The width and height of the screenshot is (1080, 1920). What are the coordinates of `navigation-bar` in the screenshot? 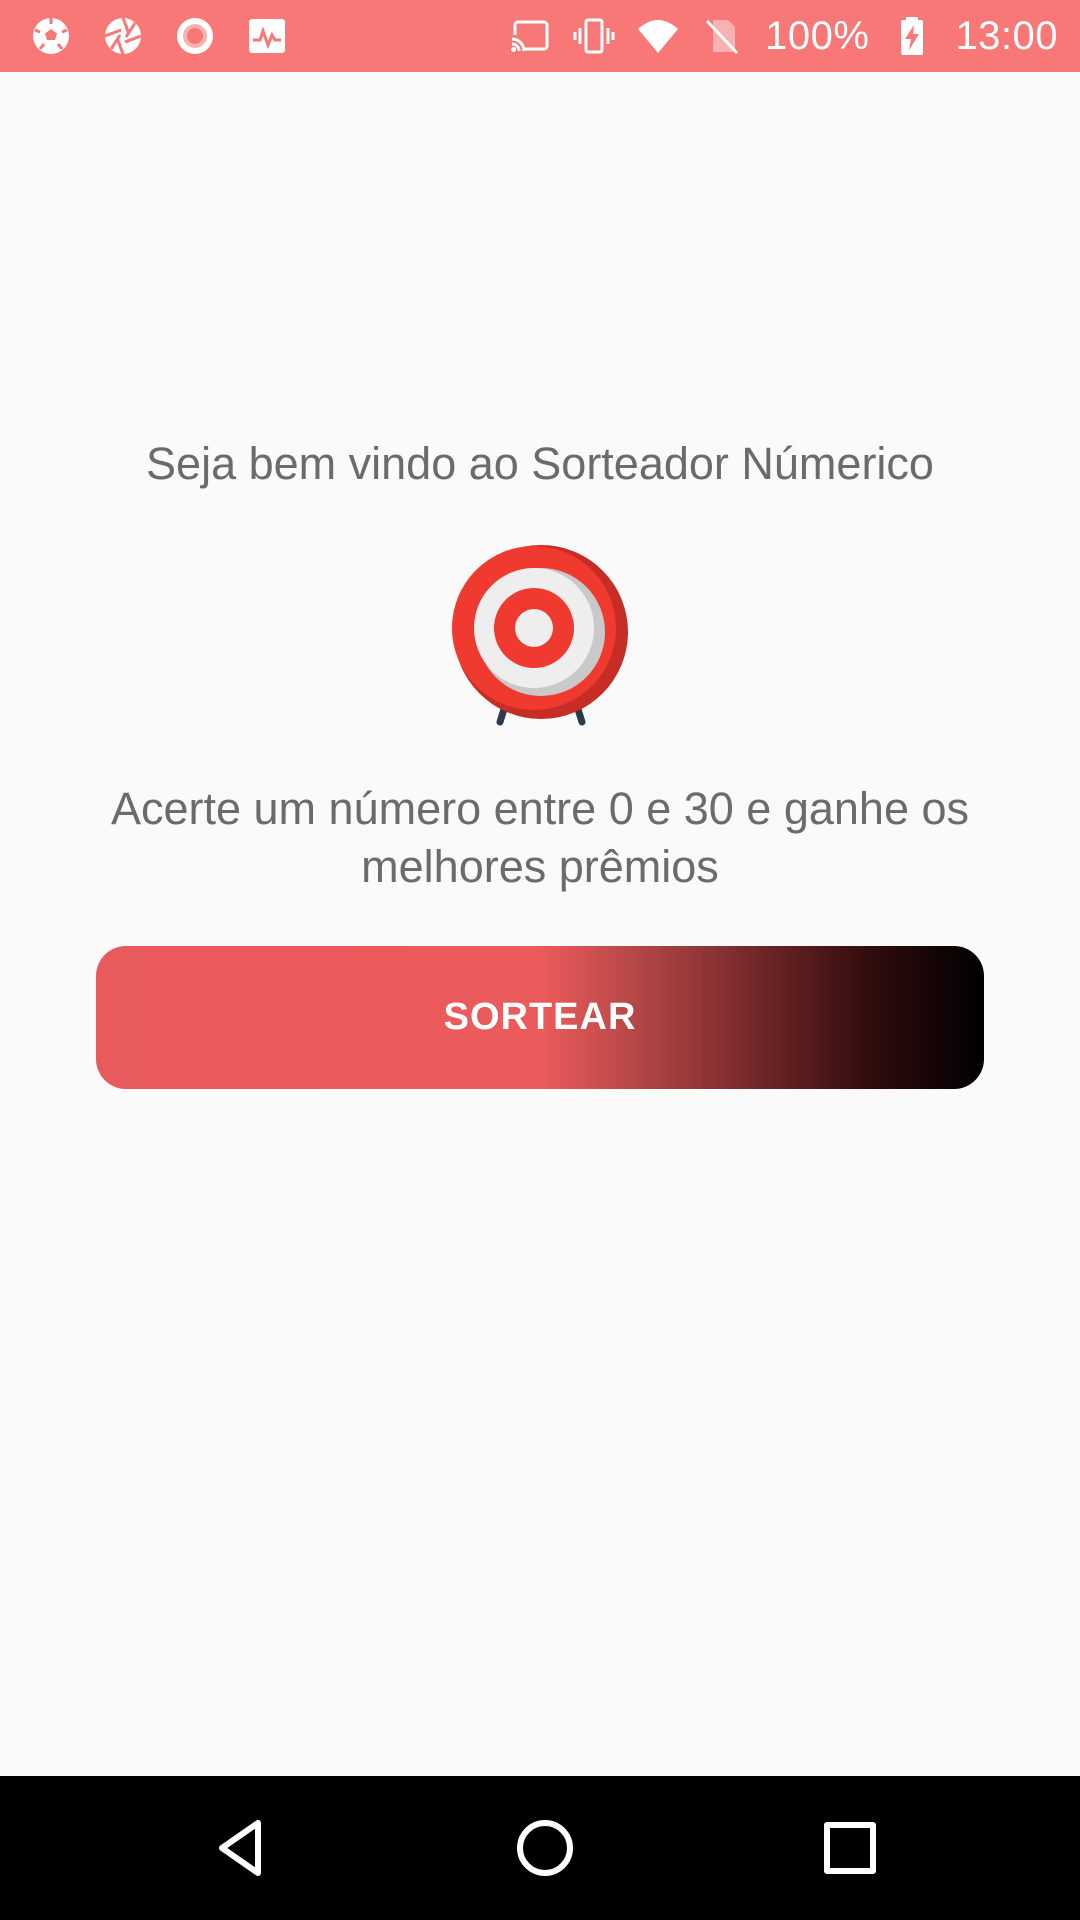 It's located at (540, 1848).